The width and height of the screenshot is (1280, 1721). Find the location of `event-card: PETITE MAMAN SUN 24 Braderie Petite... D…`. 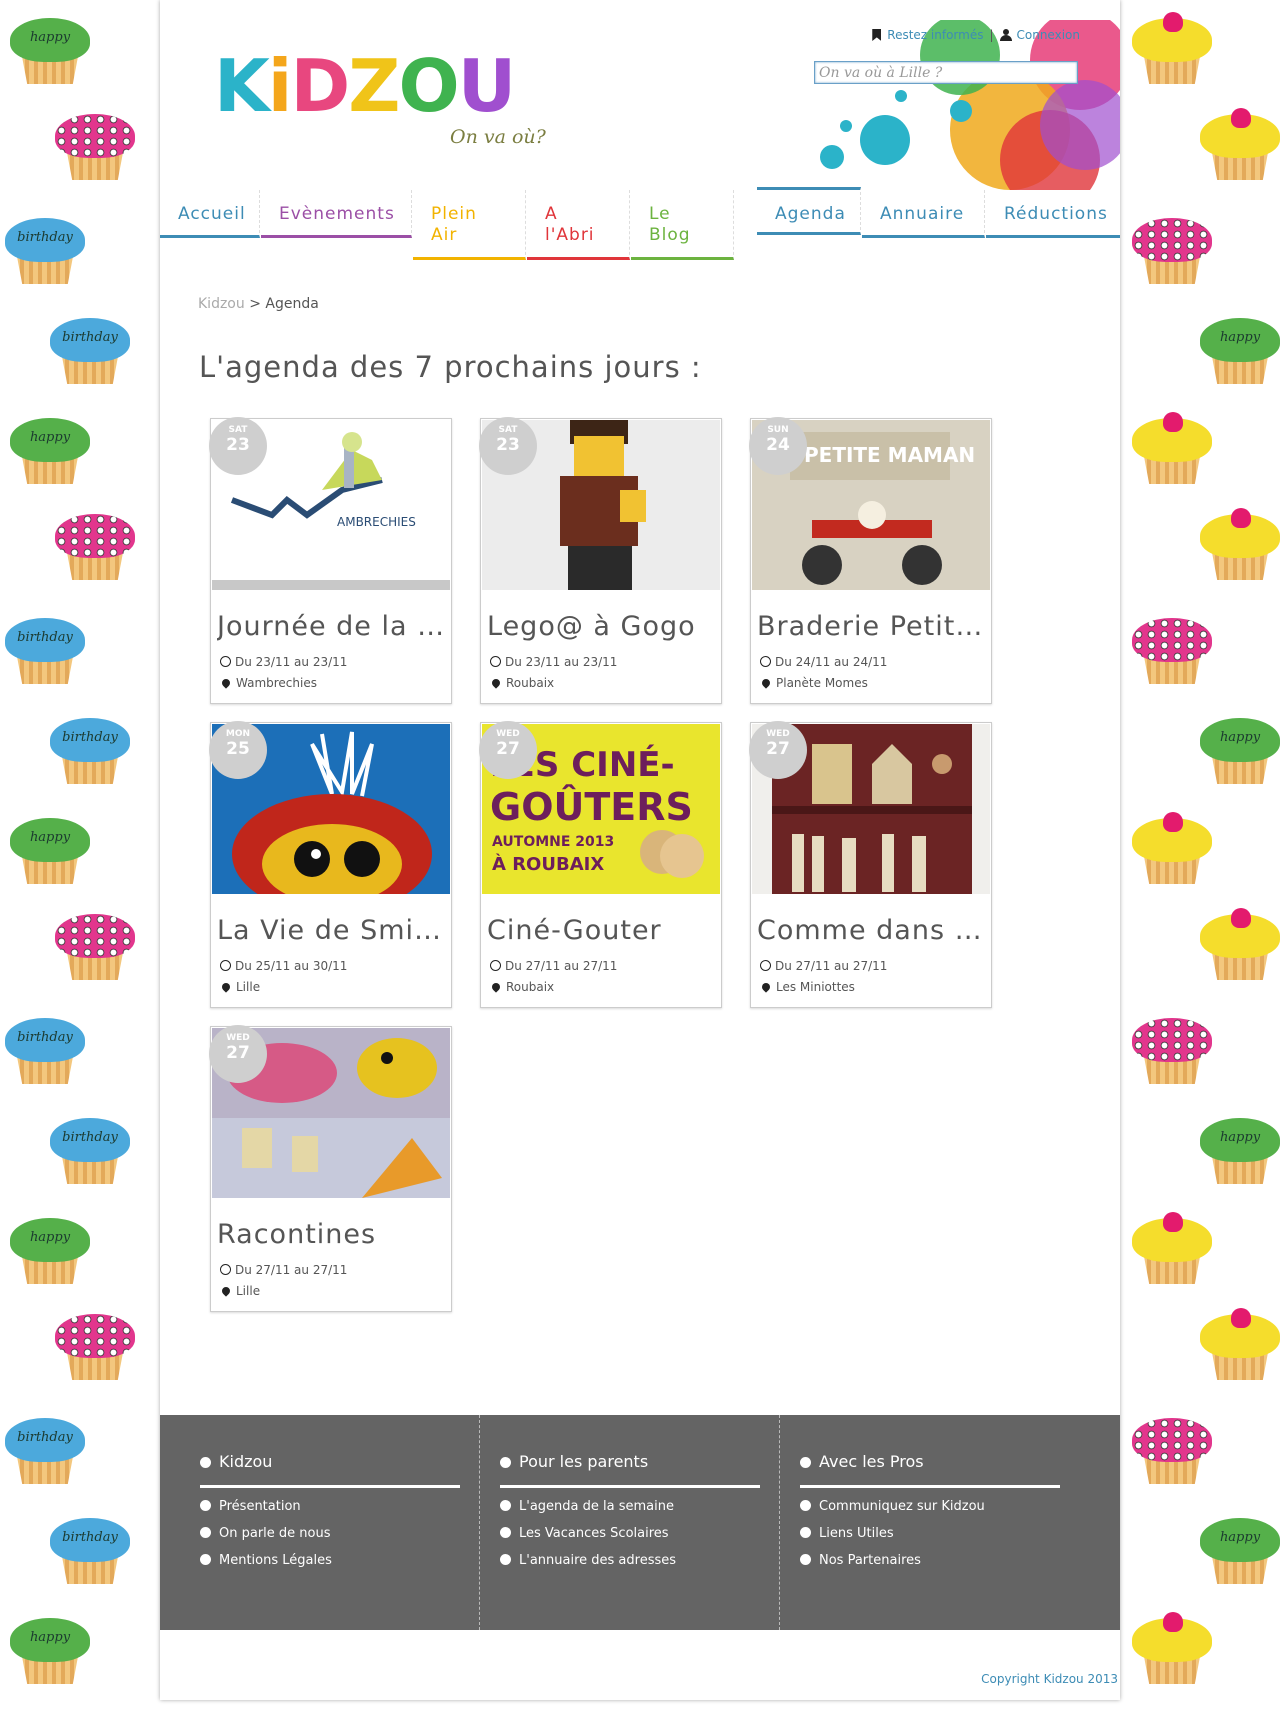

event-card: PETITE MAMAN SUN 24 Braderie Petite... D… is located at coordinates (870, 560).